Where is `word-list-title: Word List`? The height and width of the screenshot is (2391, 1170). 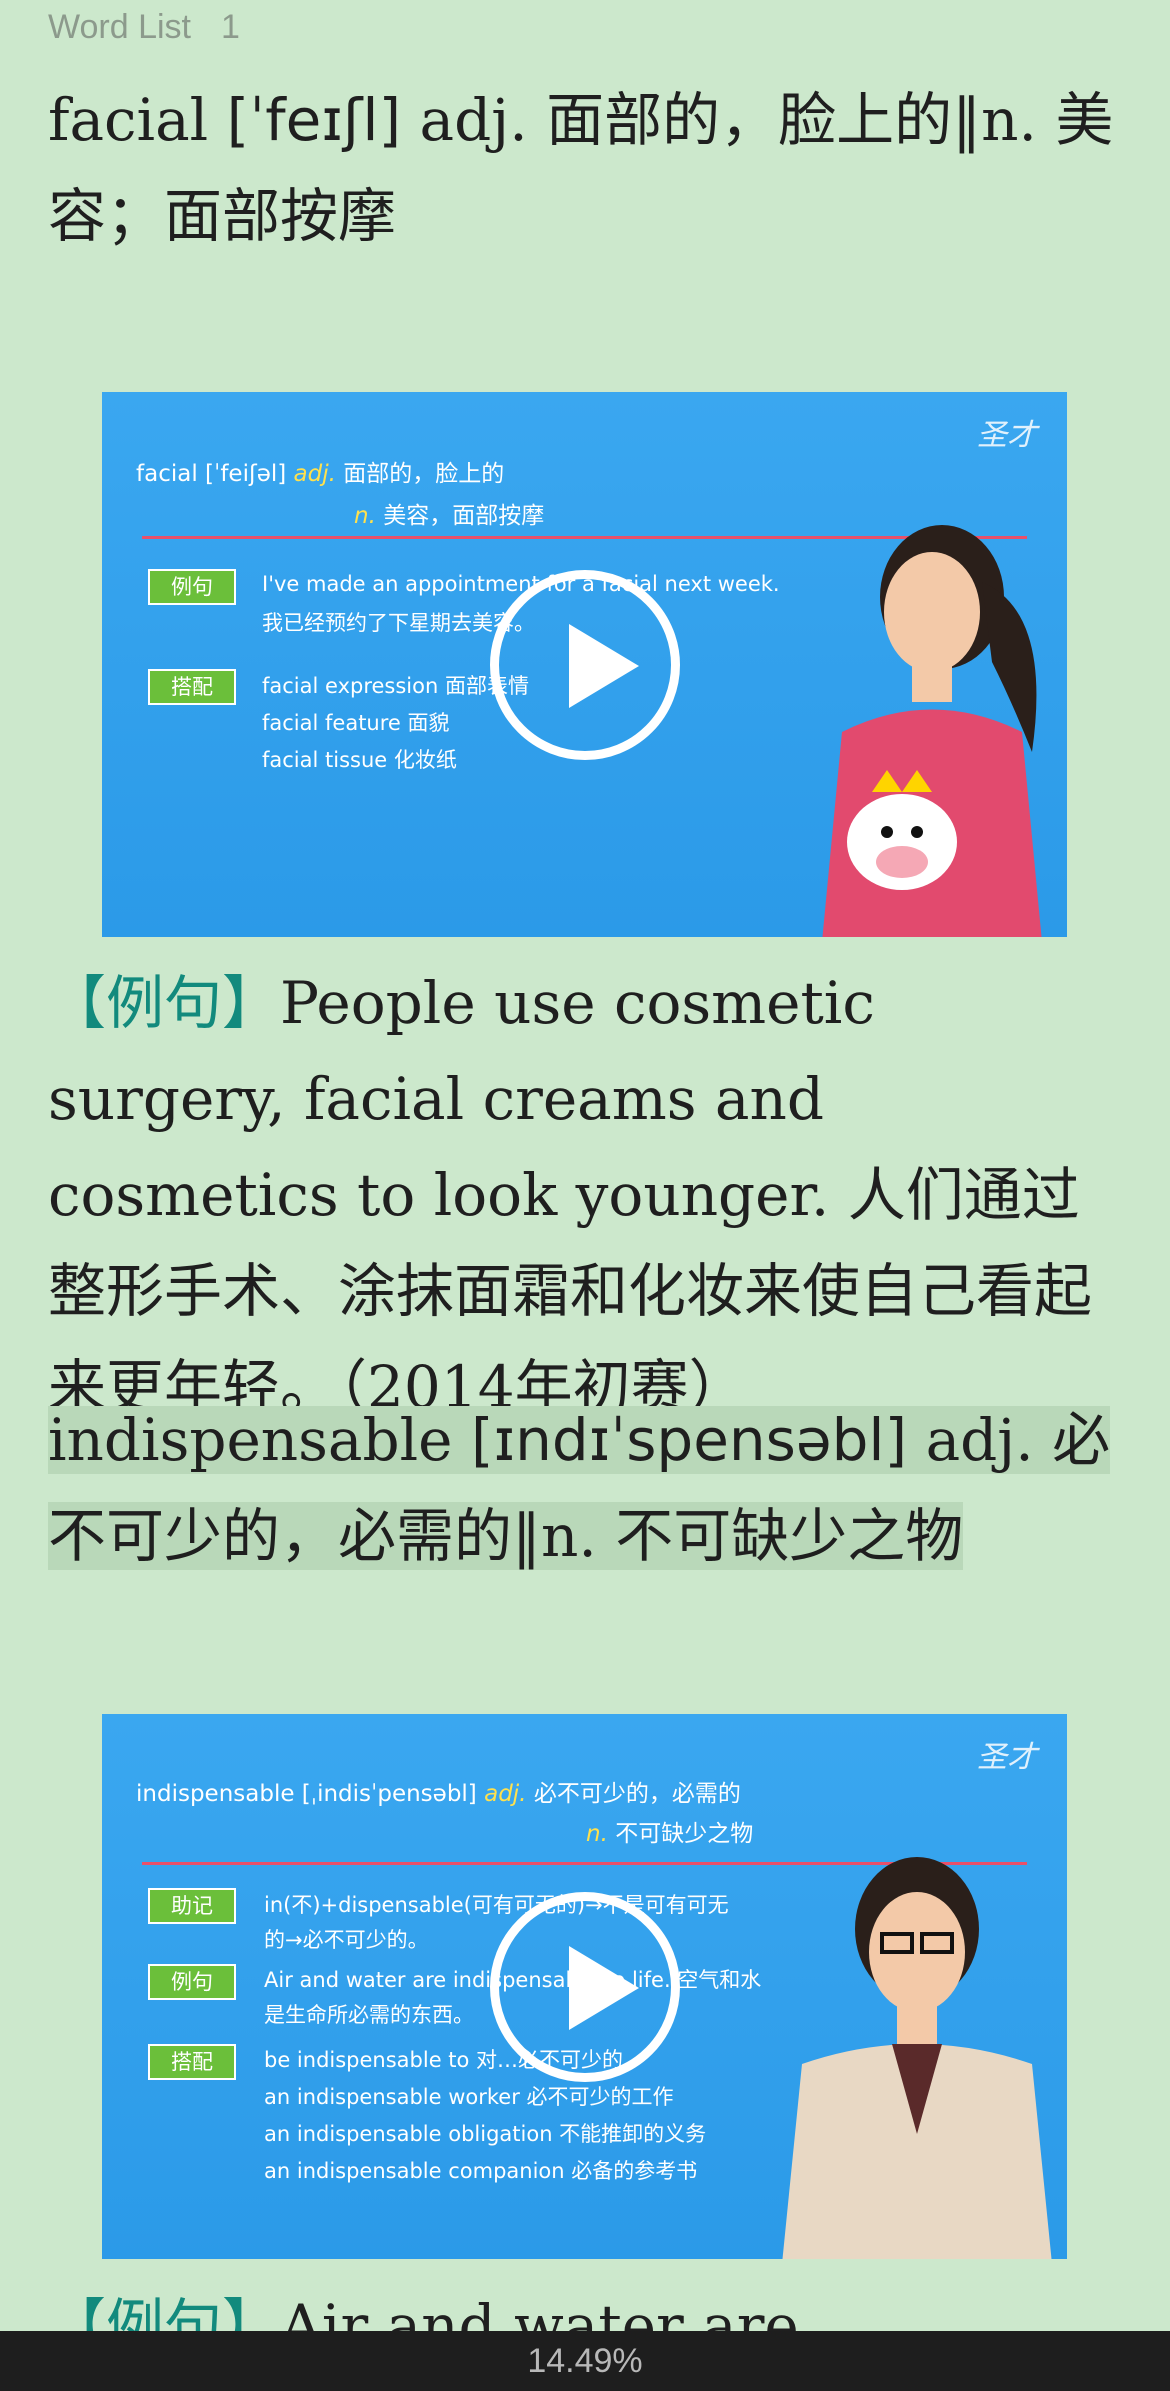
word-list-title: Word List is located at coordinates (119, 27).